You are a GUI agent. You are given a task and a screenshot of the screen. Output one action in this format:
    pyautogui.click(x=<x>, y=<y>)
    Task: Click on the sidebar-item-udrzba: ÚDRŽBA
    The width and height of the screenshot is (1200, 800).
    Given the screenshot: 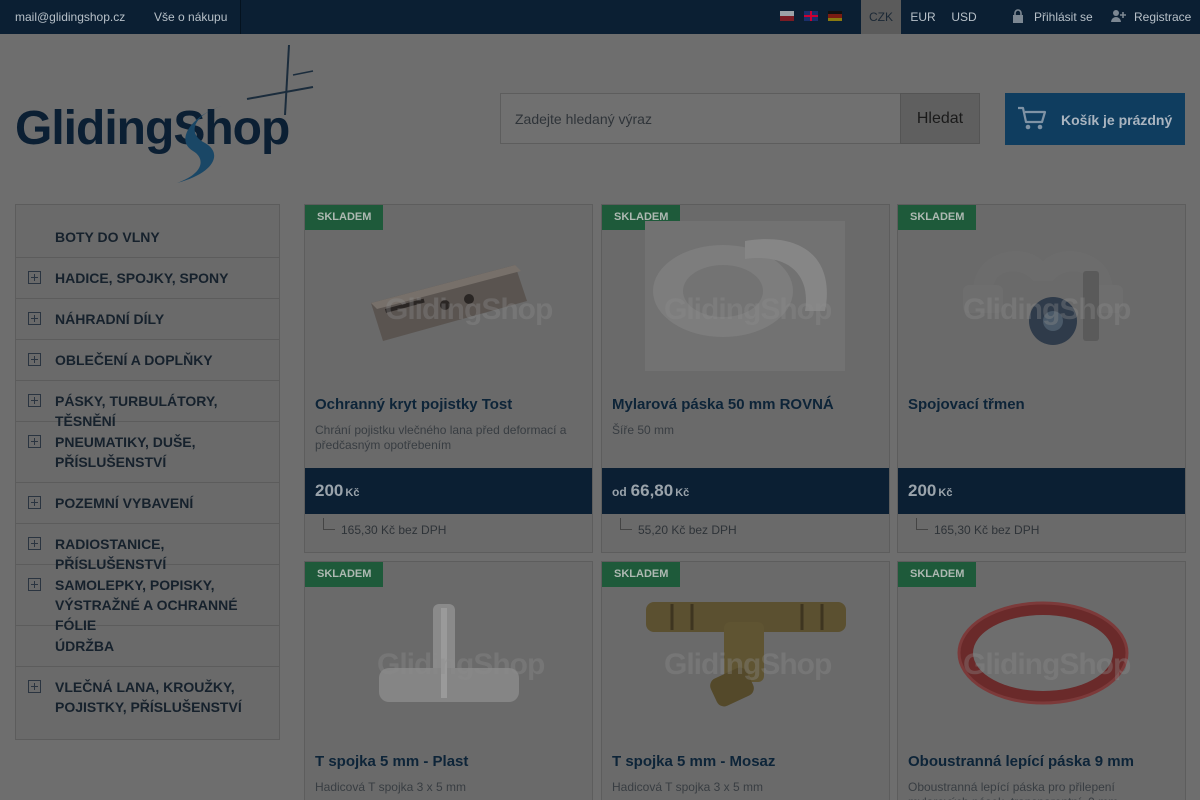 What is the action you would take?
    pyautogui.click(x=147, y=646)
    